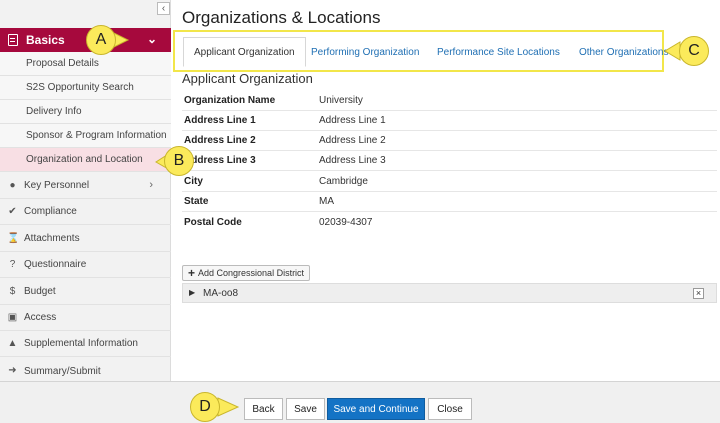 This screenshot has height=423, width=720. I want to click on expand-triangle-icon: ▶, so click(192, 292).